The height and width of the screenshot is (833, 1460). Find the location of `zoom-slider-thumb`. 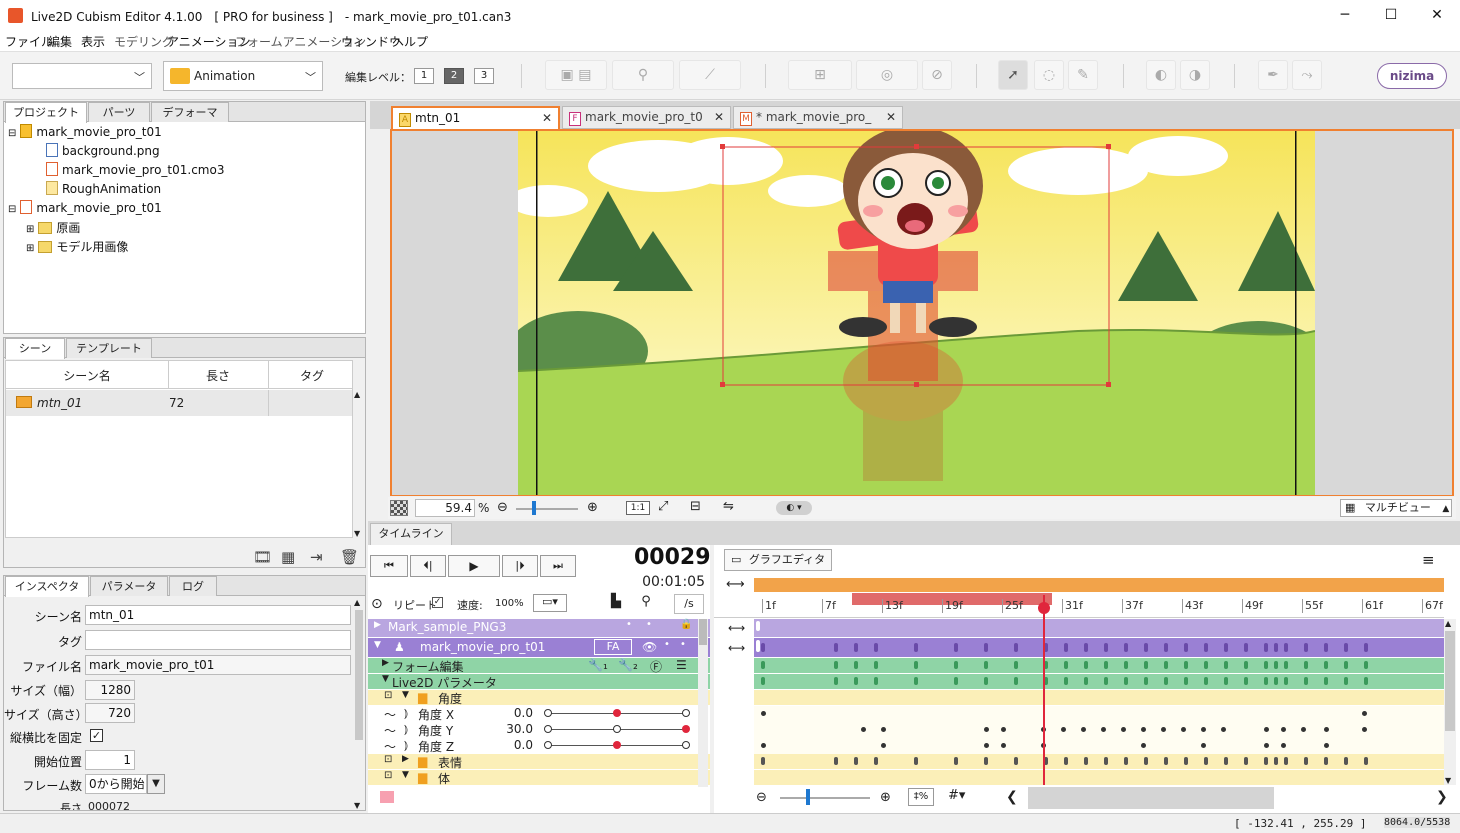

zoom-slider-thumb is located at coordinates (534, 508).